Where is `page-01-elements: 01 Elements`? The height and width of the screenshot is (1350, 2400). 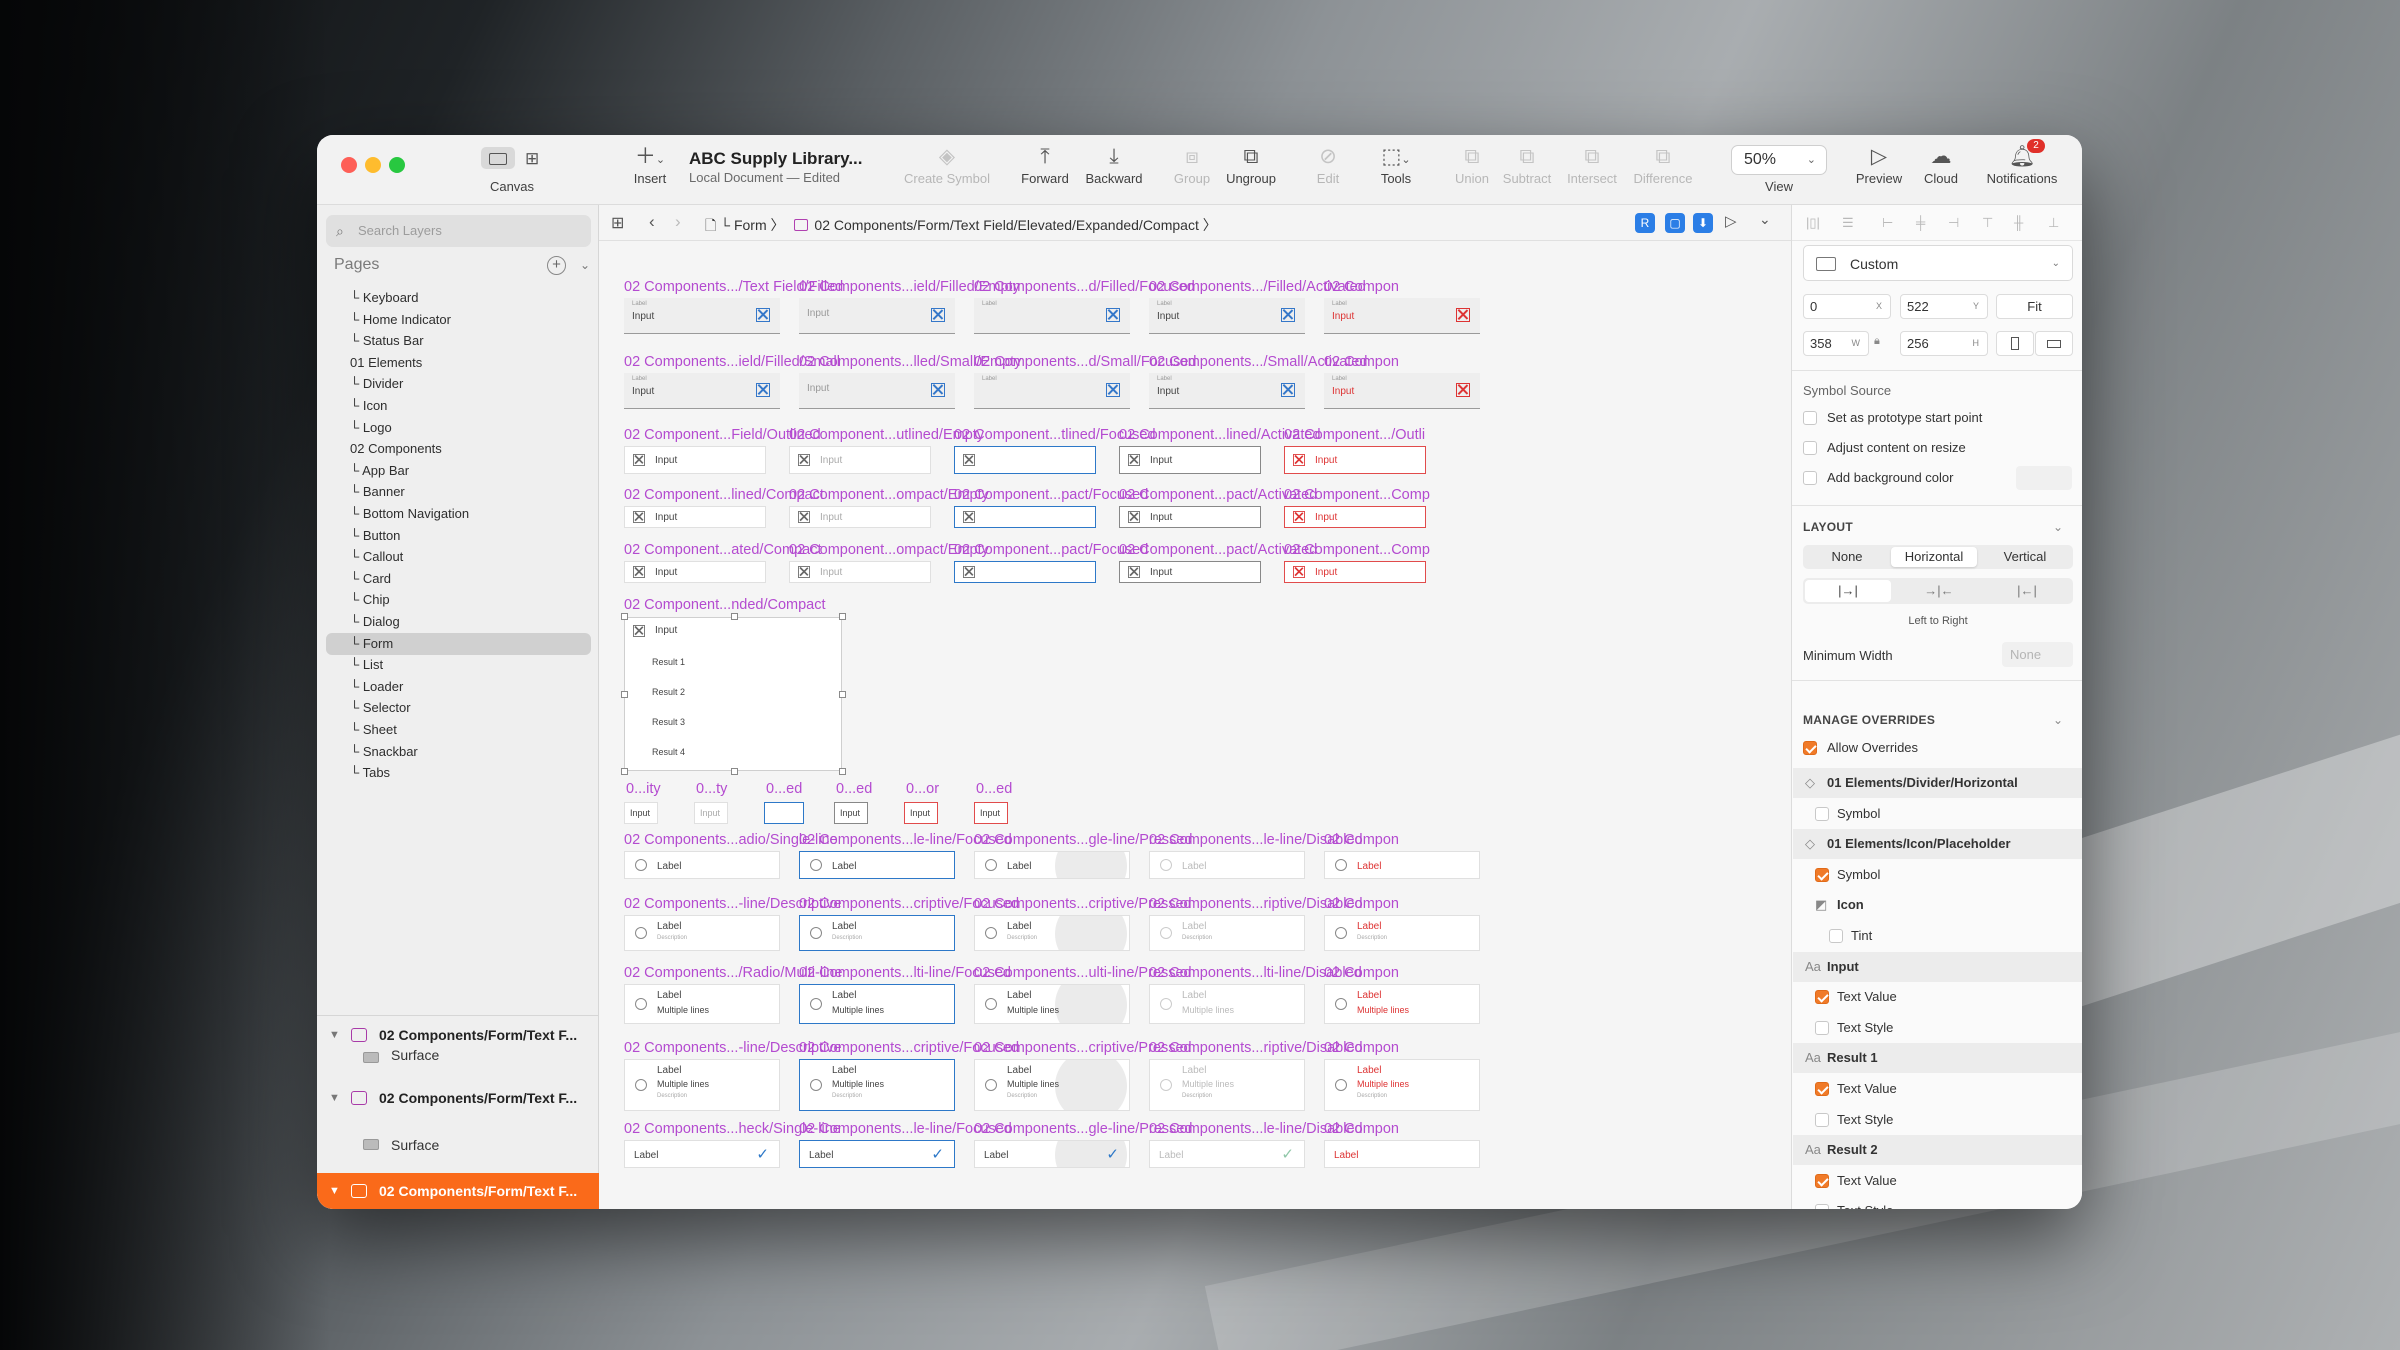 page-01-elements: 01 Elements is located at coordinates (458, 363).